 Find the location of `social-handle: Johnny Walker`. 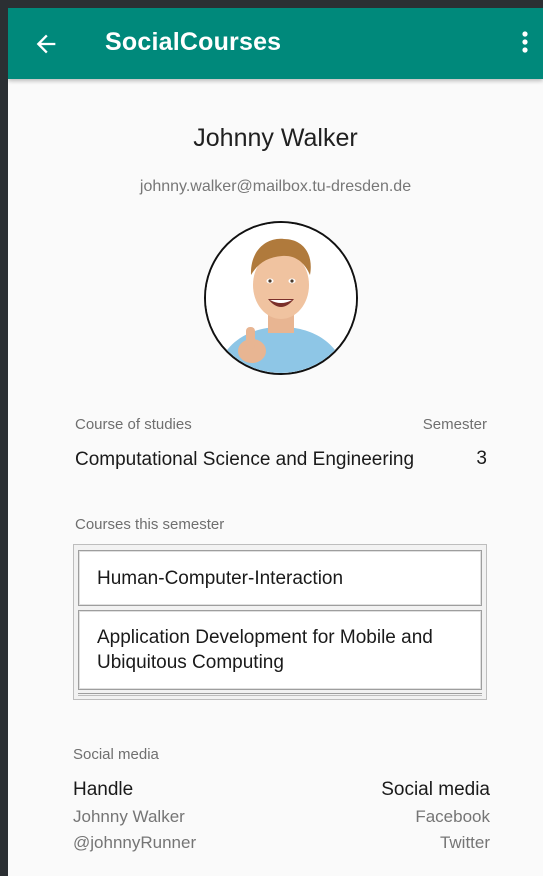

social-handle: Johnny Walker is located at coordinates (129, 816).